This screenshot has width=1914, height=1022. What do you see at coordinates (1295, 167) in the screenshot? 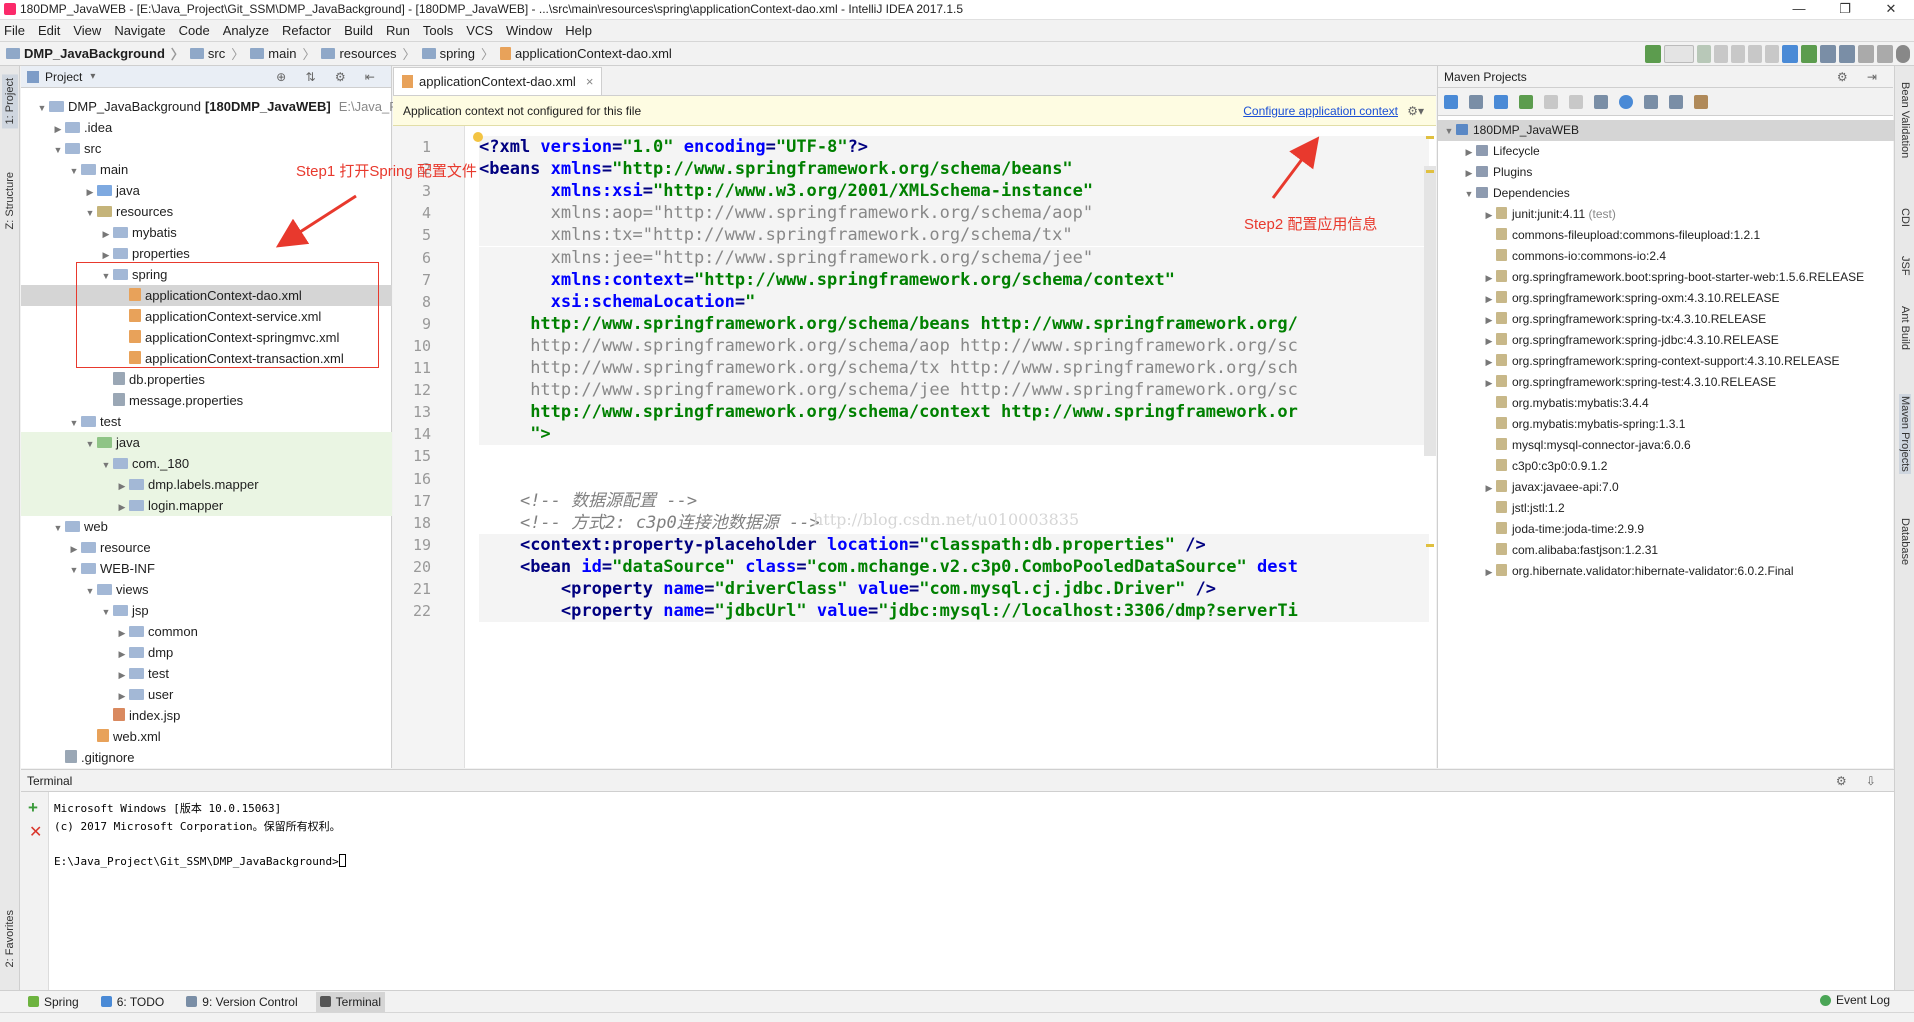
I see `arrow-to-configure-link` at bounding box center [1295, 167].